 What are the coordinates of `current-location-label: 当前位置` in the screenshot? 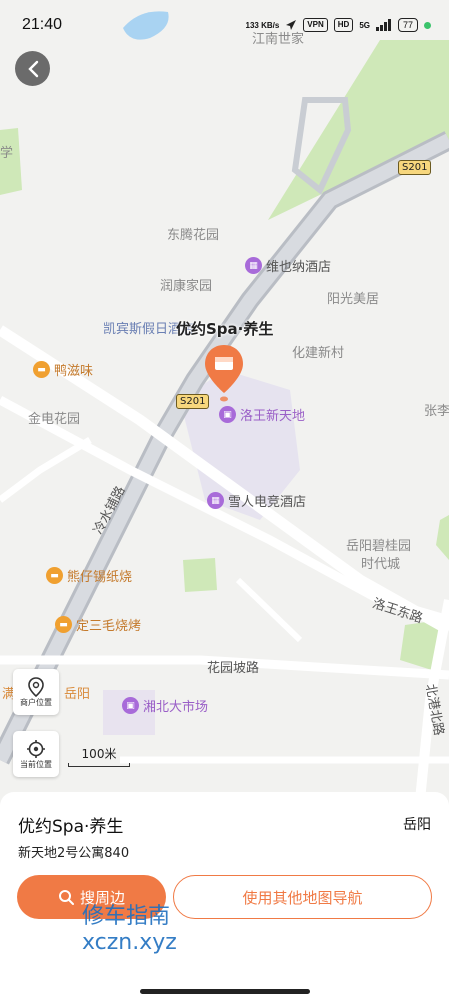 It's located at (36, 764).